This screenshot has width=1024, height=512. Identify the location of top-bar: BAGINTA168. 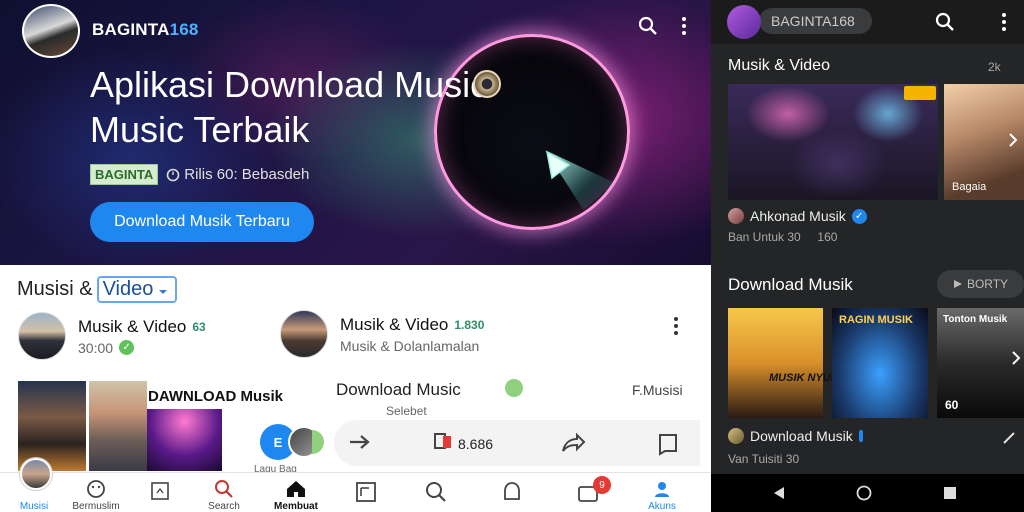
(867, 22).